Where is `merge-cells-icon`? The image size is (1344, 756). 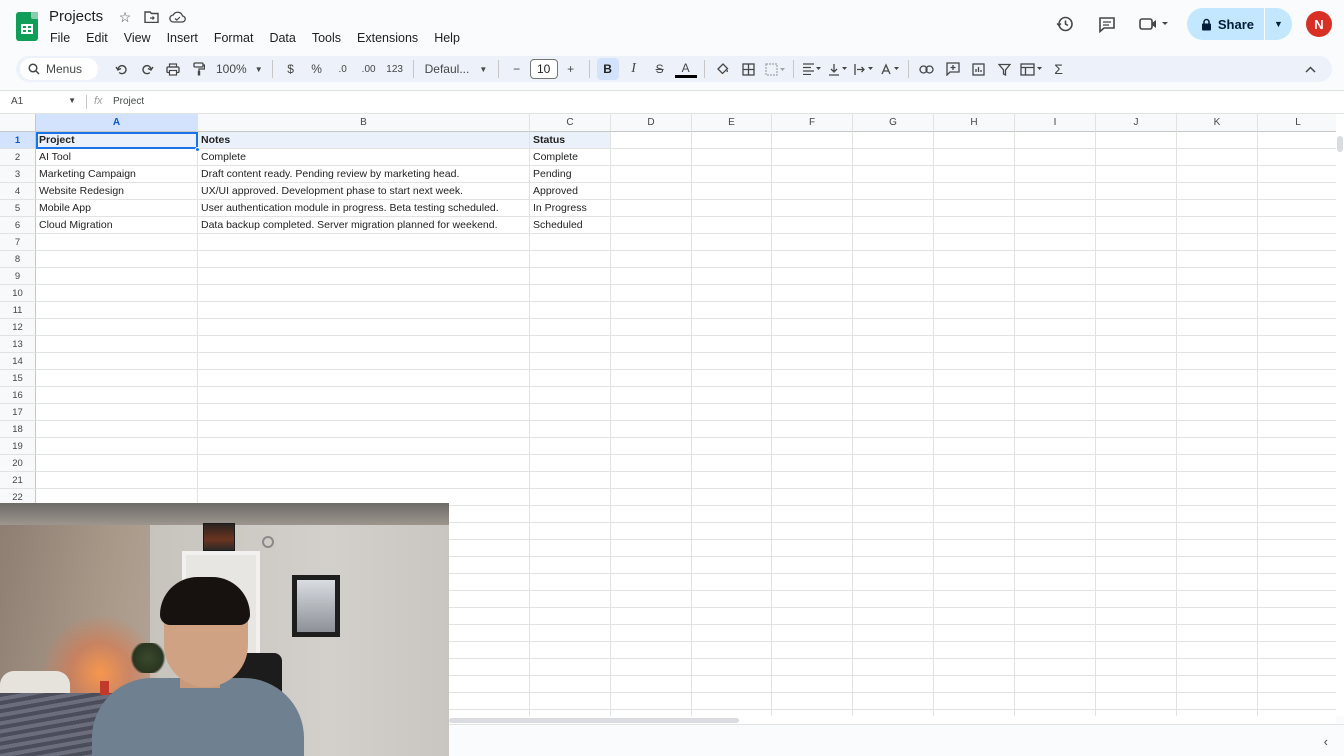
merge-cells-icon is located at coordinates (775, 69).